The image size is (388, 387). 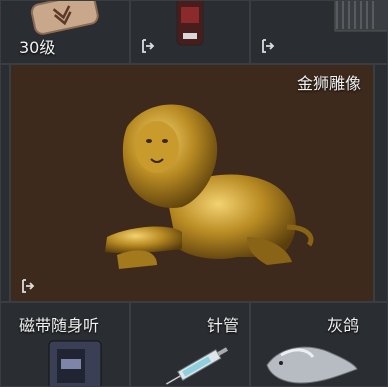 I want to click on item-name: 磁带随身听, so click(x=59, y=325).